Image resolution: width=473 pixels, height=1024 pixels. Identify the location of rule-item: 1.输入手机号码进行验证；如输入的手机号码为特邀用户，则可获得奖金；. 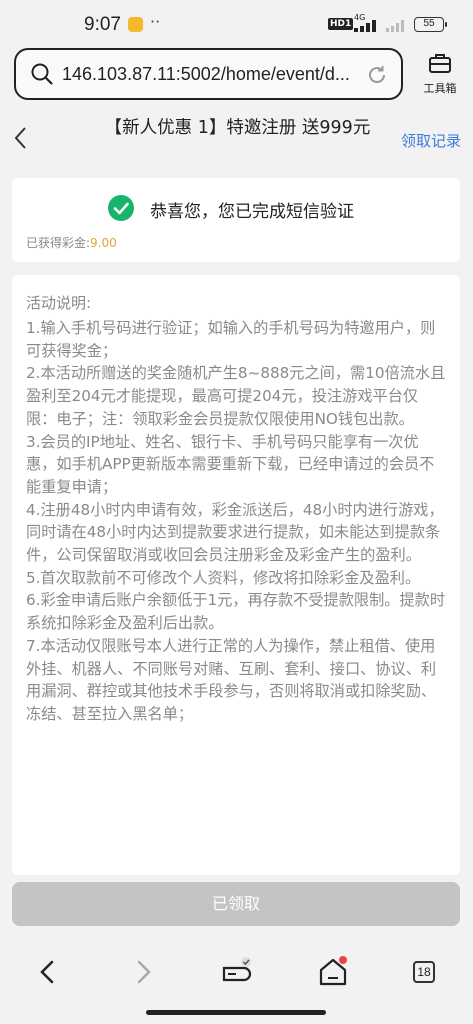
(231, 339).